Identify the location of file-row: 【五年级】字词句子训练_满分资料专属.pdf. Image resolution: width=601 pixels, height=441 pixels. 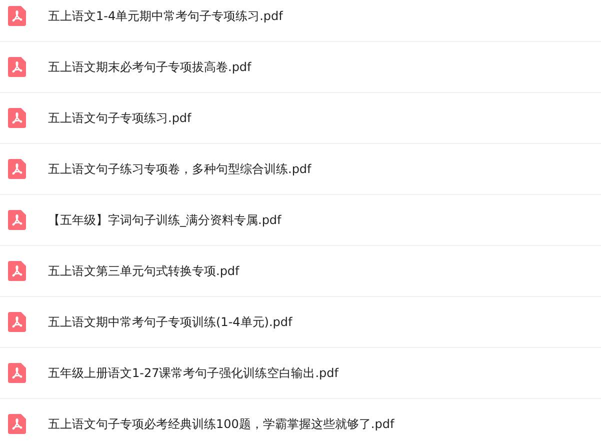
(300, 220).